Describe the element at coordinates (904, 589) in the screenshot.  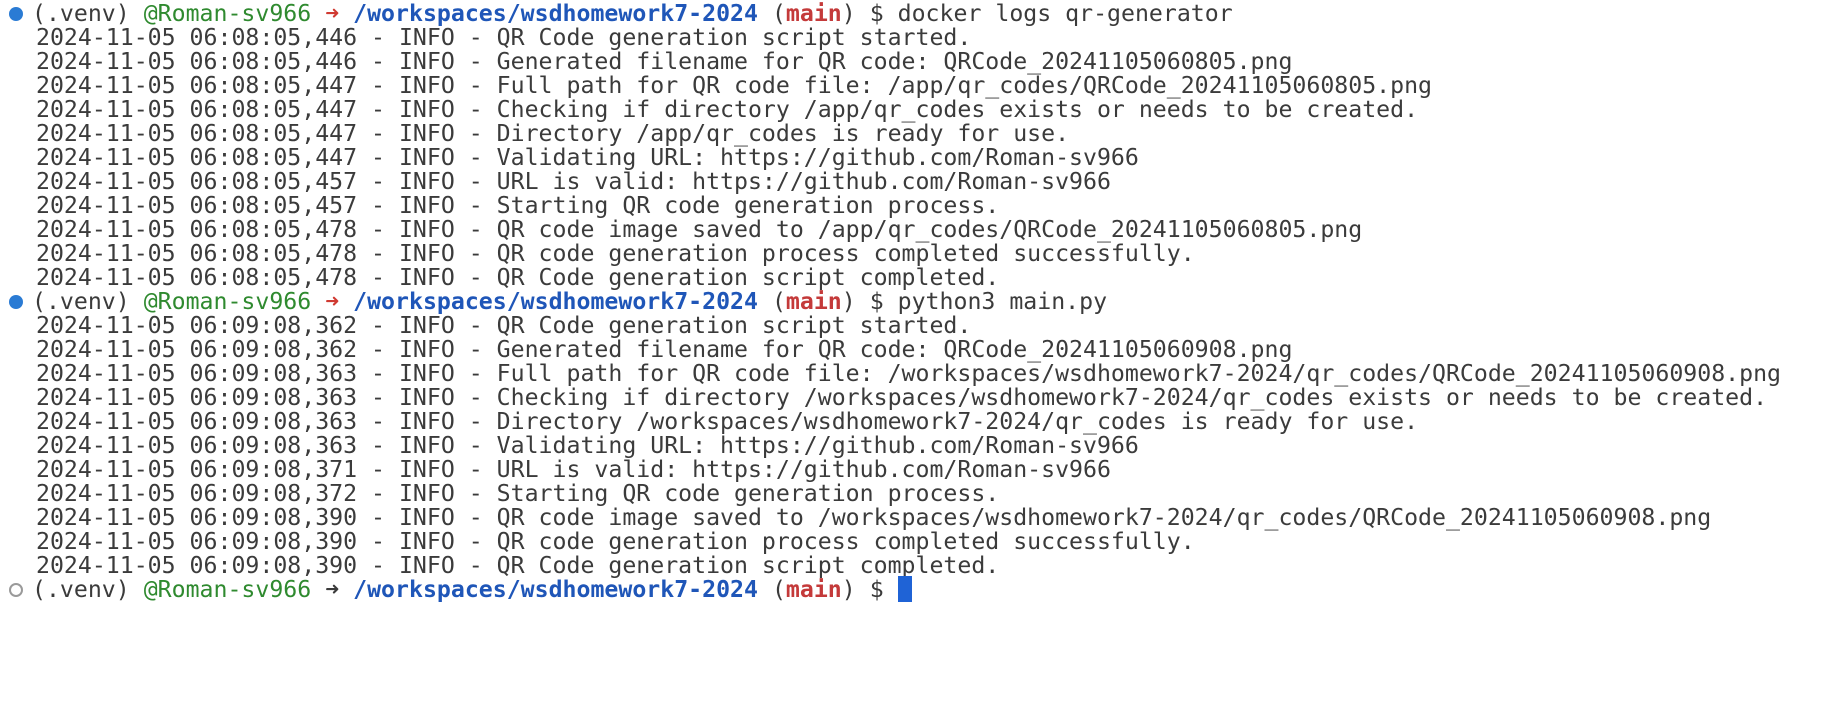
I see `text-cursor` at that location.